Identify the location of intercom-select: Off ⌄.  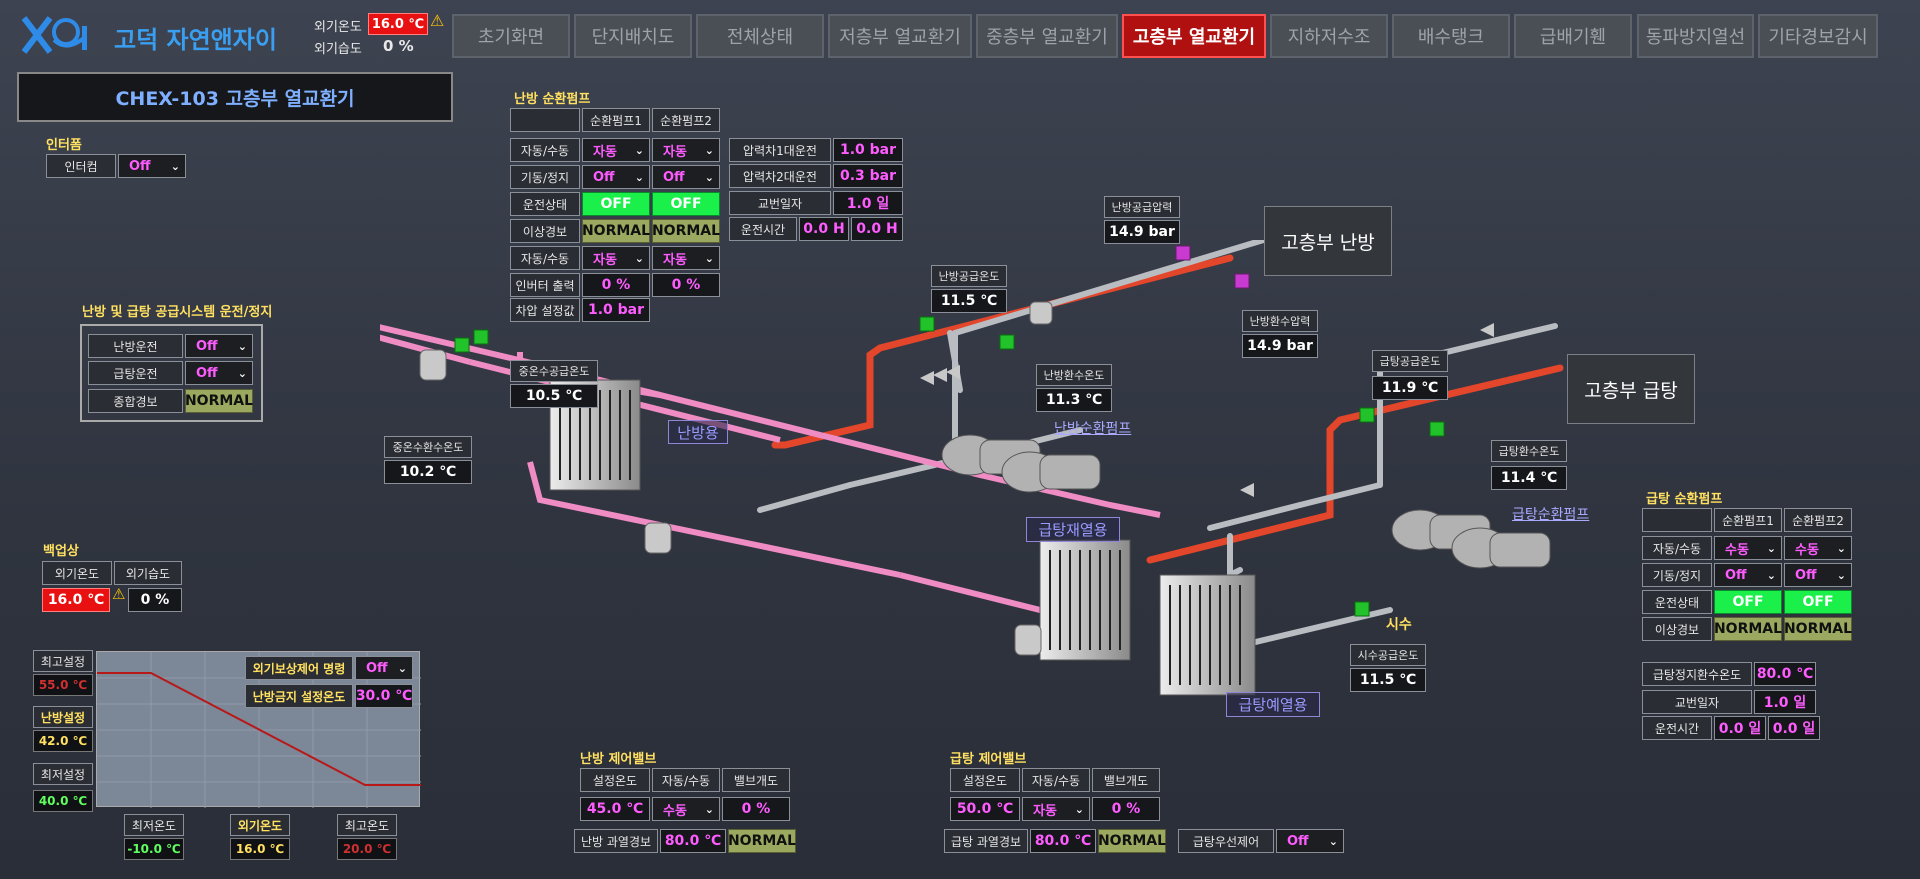
(152, 166).